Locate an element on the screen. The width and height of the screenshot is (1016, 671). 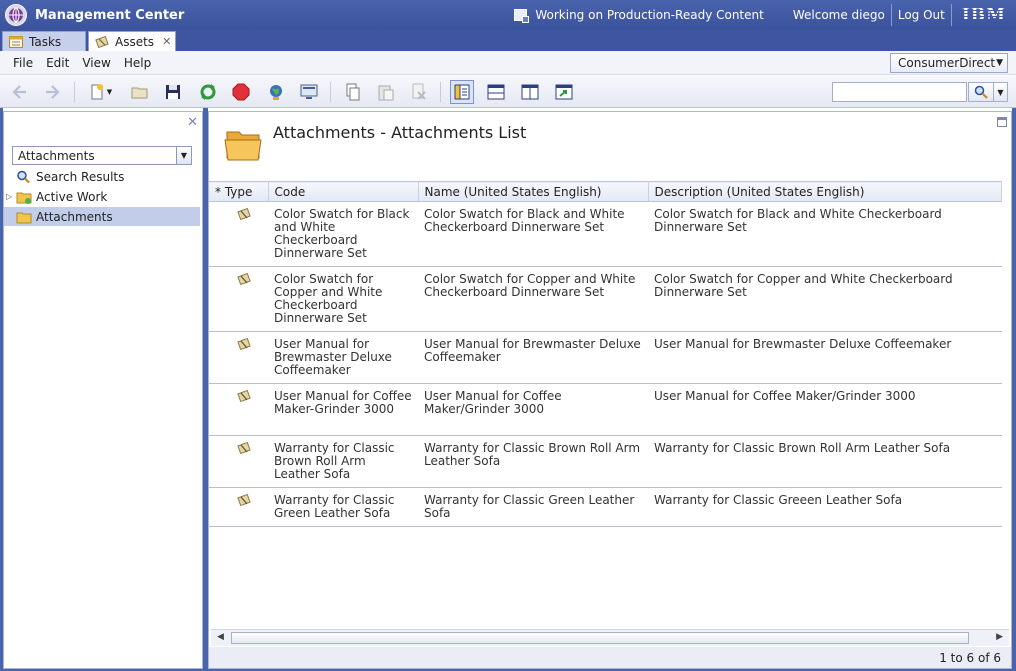
logout-link: Log Out is located at coordinates (921, 15).